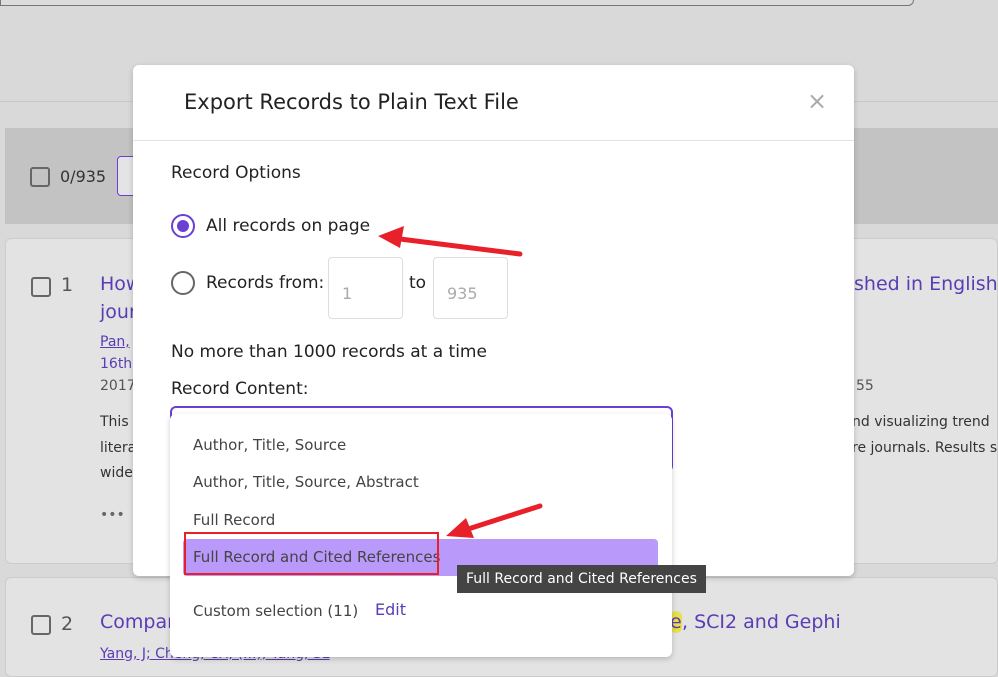 The image size is (998, 677). What do you see at coordinates (118, 312) in the screenshot?
I see `result-title-line2: jour` at bounding box center [118, 312].